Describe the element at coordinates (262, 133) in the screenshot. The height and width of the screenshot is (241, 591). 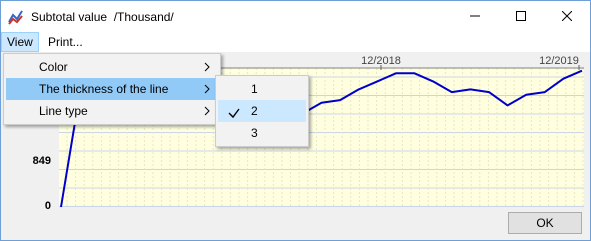
I see `submenu-item-3: 3` at that location.